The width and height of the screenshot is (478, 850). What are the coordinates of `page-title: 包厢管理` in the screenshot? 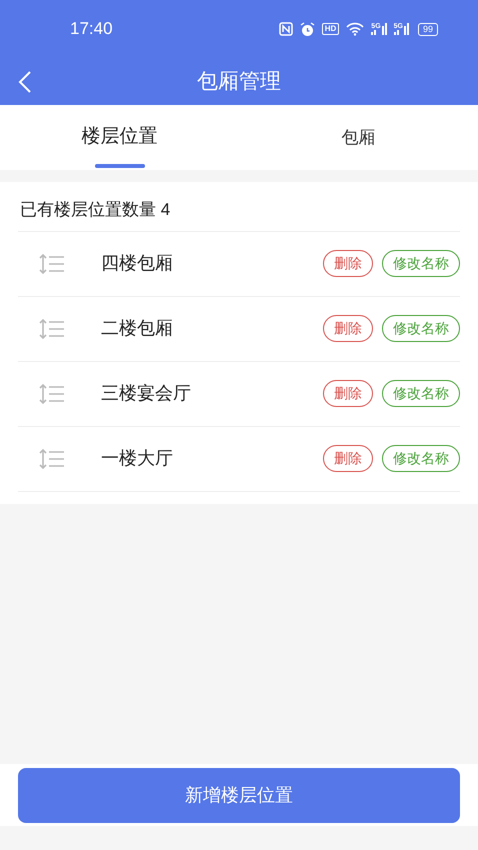 It's located at (239, 81).